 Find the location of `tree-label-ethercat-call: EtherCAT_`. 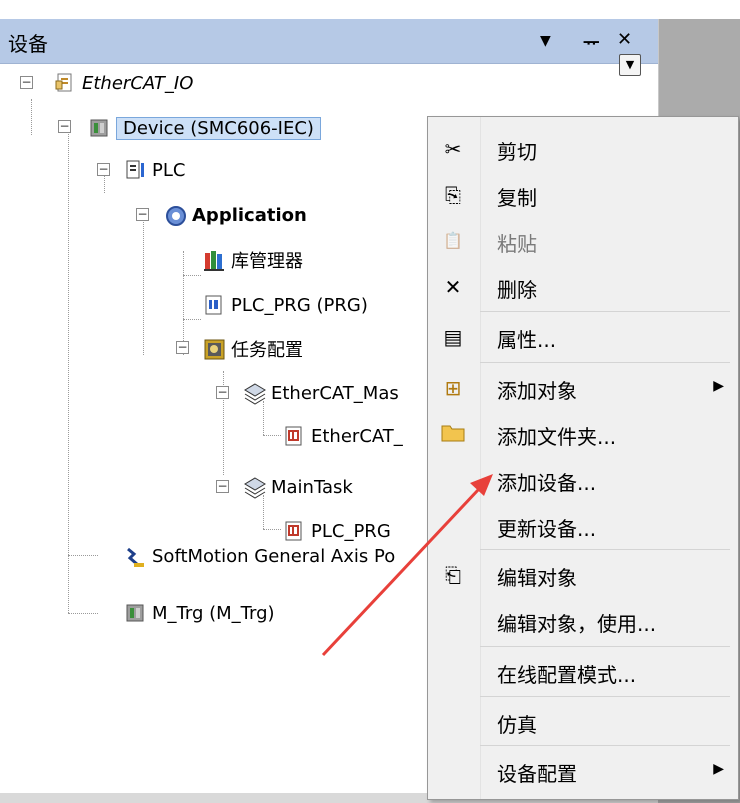

tree-label-ethercat-call: EtherCAT_ is located at coordinates (357, 436).